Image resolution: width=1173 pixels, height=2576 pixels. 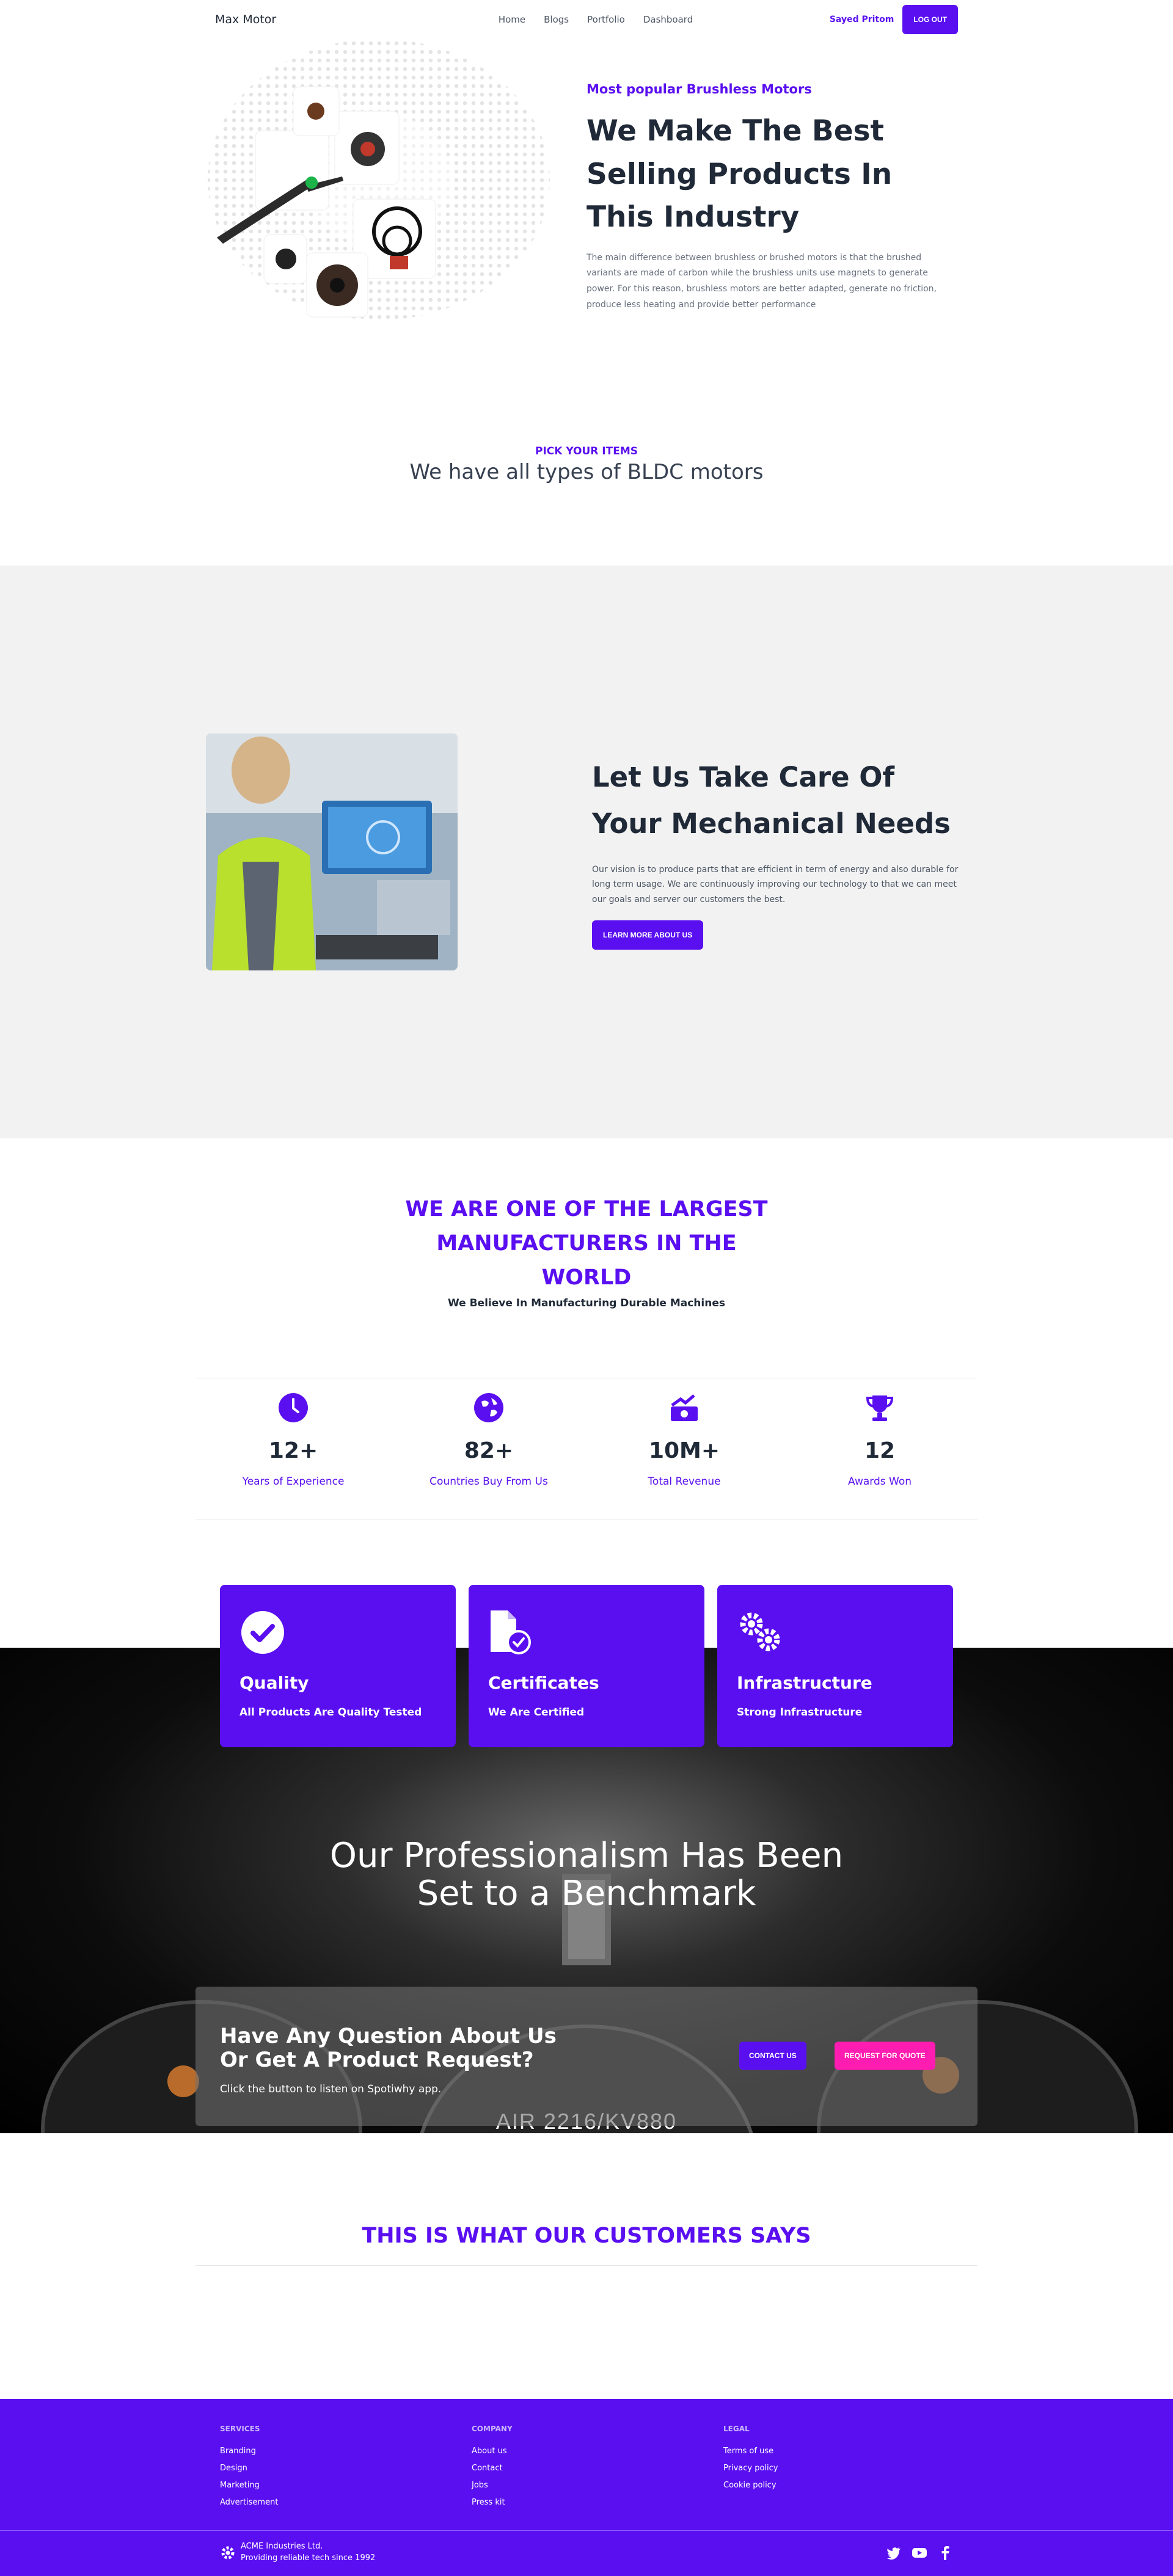 What do you see at coordinates (338, 1666) in the screenshot?
I see `feature-card-quality: Quality All Products Are Quality Tested` at bounding box center [338, 1666].